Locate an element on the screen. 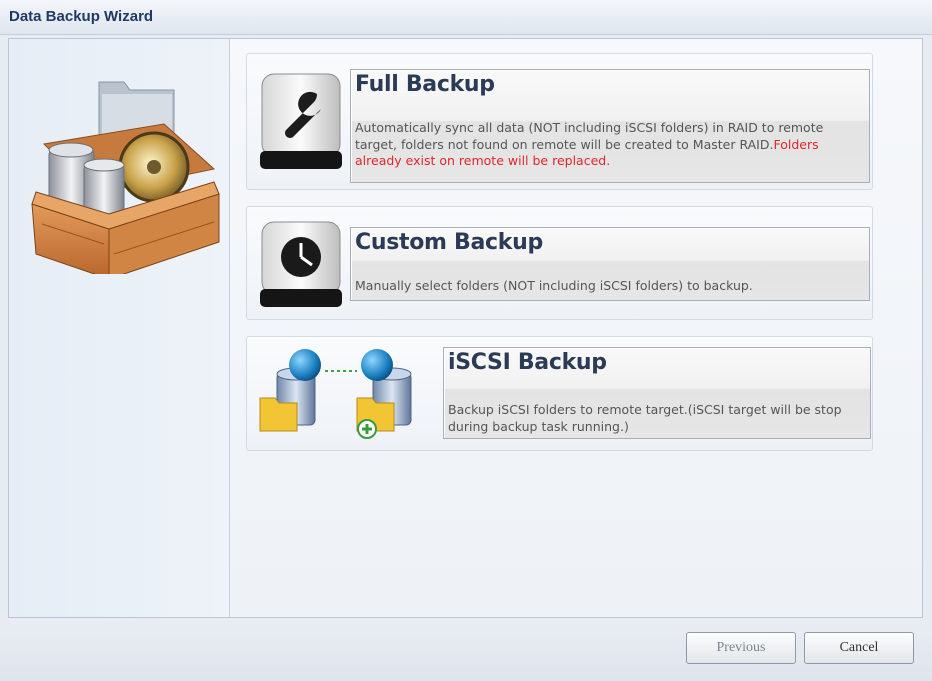 This screenshot has width=932, height=681. full-backup-title: Full Backup is located at coordinates (425, 84).